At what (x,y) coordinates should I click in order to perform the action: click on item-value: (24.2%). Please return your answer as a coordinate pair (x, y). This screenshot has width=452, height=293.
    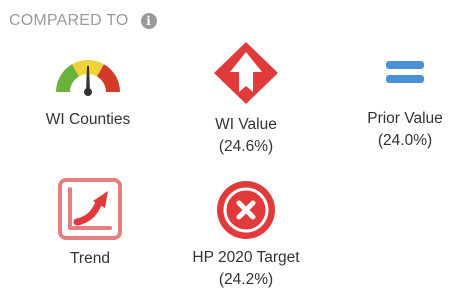
    Looking at the image, I should click on (246, 279).